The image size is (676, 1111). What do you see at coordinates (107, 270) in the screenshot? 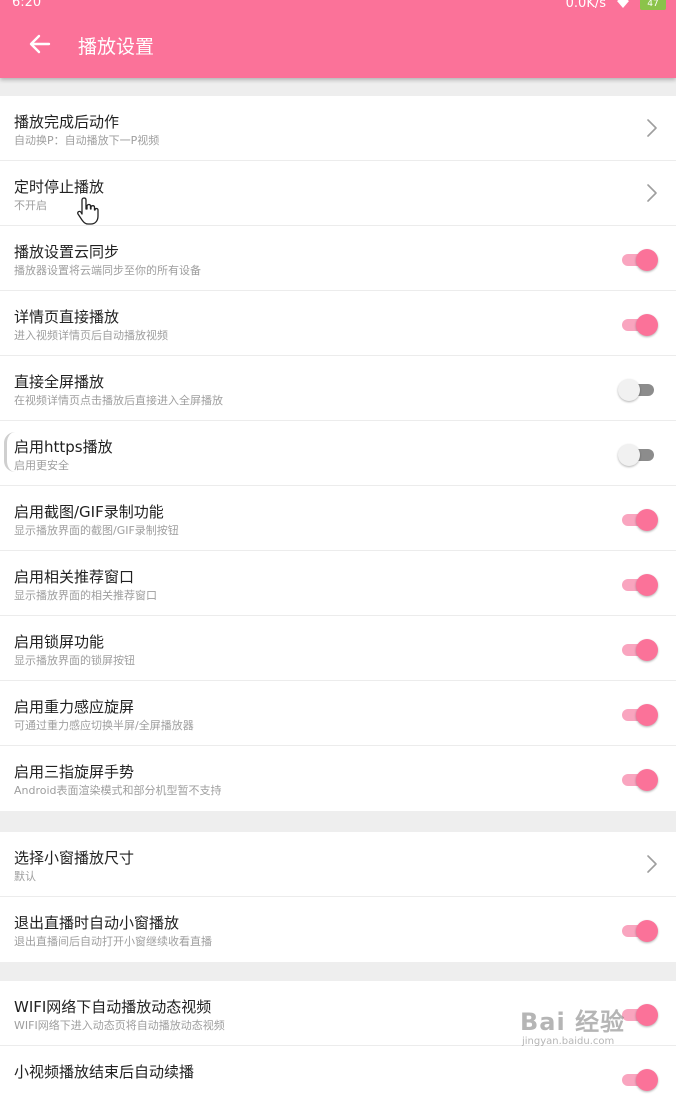
I see `setting-subtitle: 播放器设置将云端同步至你的所有设备` at bounding box center [107, 270].